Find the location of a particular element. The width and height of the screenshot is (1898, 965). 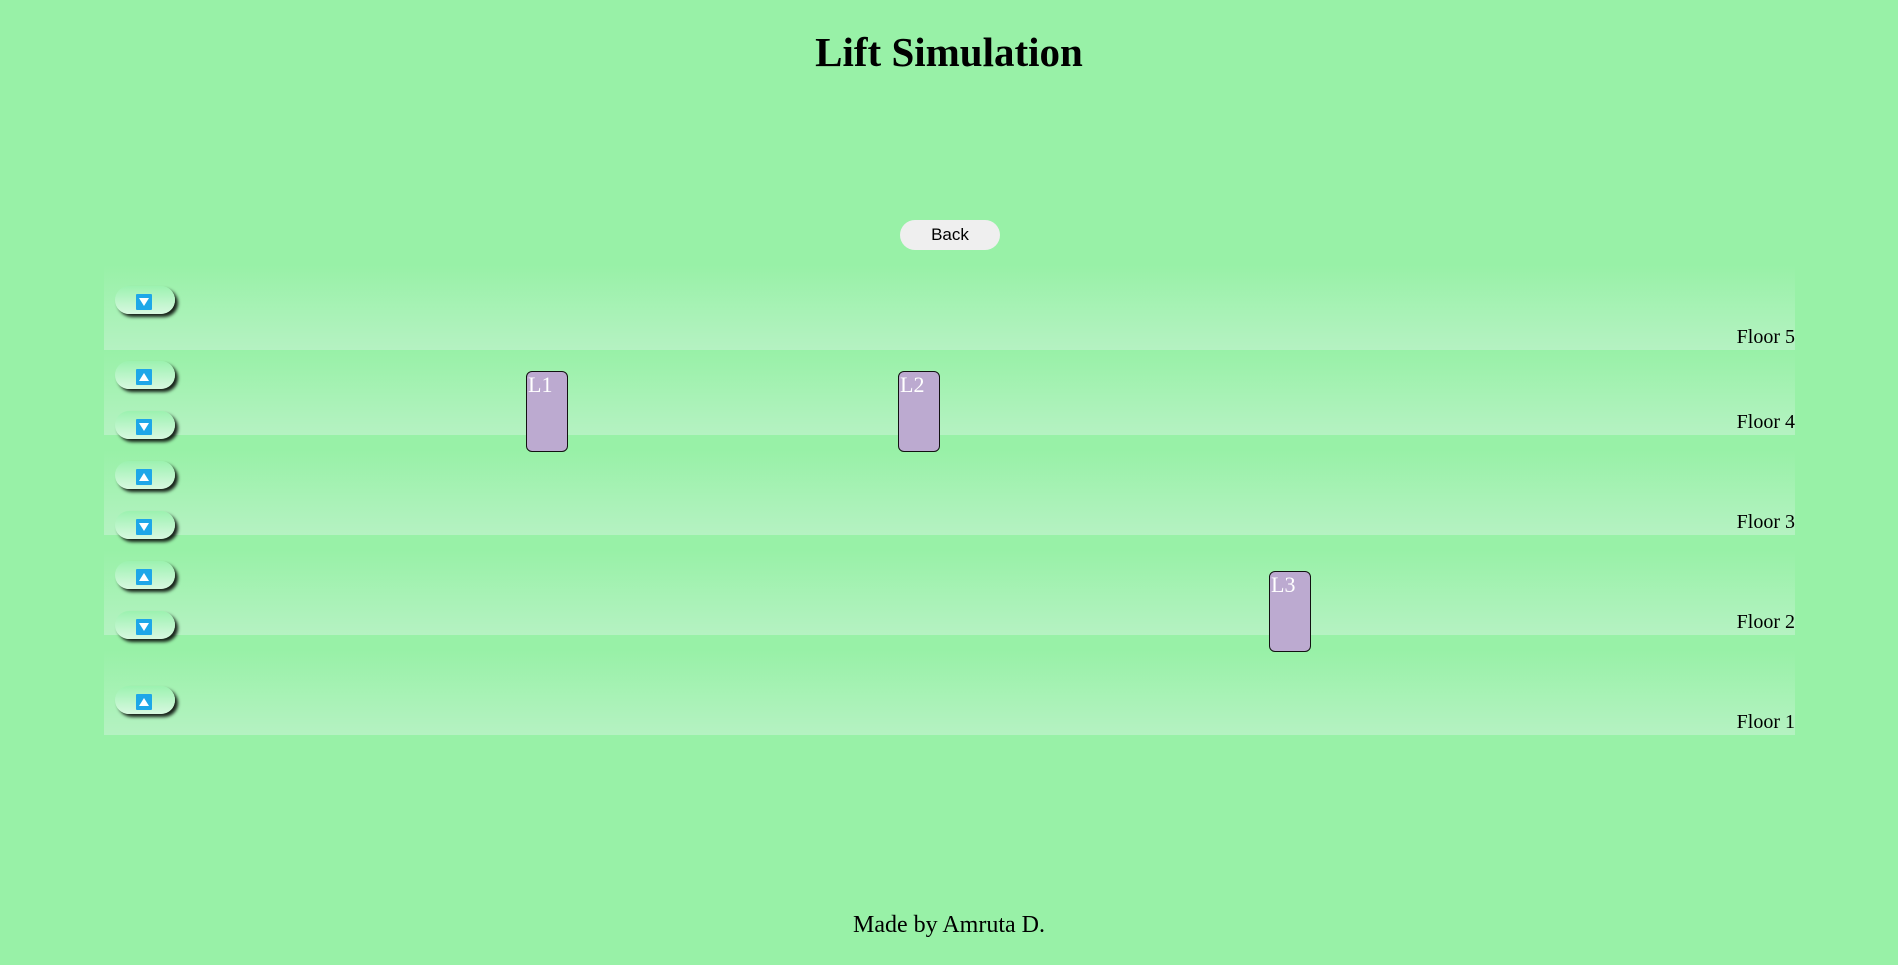

floor-2-up-button is located at coordinates (145, 575).